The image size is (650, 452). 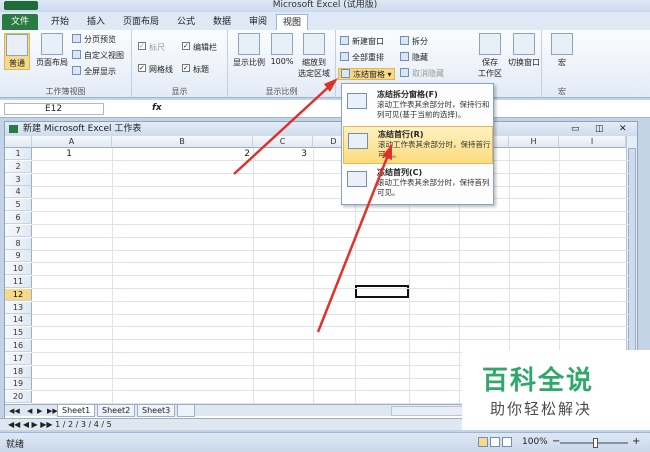 I want to click on normal-view-icon, so click(x=483, y=442).